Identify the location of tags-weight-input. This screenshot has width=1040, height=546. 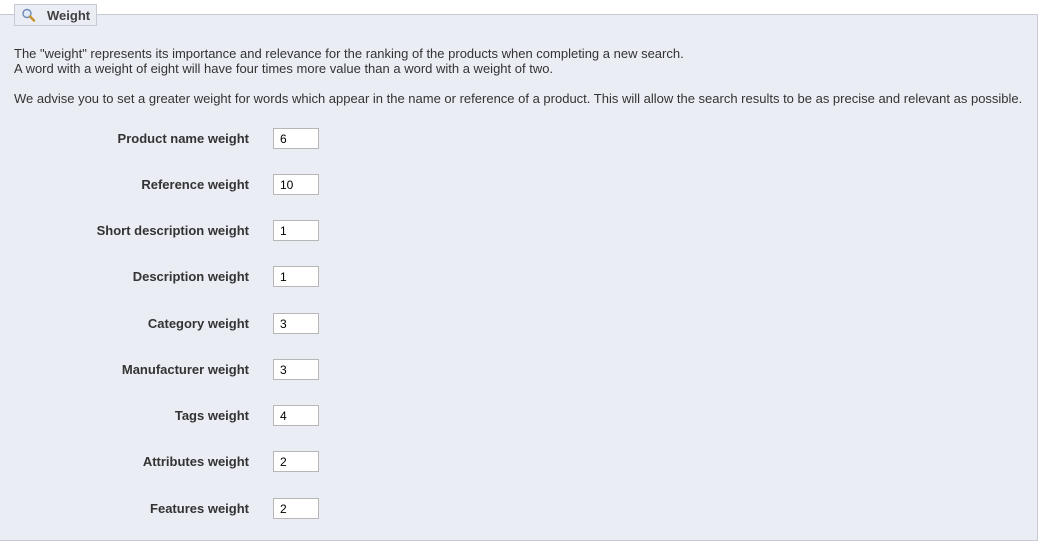
(296, 415).